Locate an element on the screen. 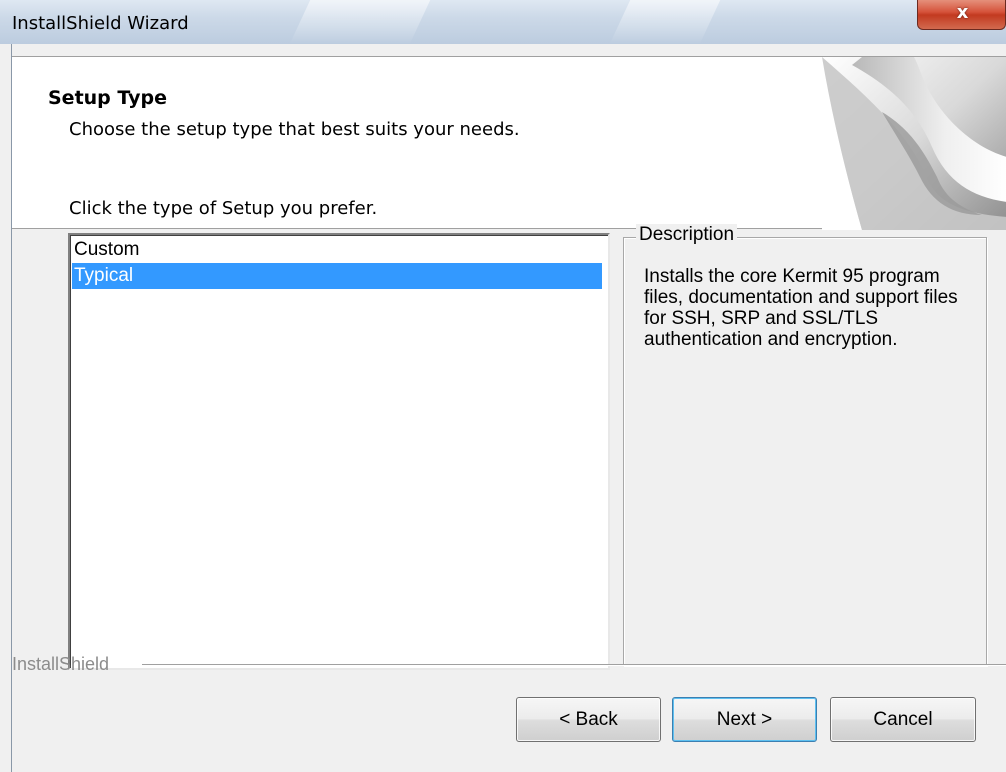 The width and height of the screenshot is (1006, 772). description-legend: Description is located at coordinates (687, 235).